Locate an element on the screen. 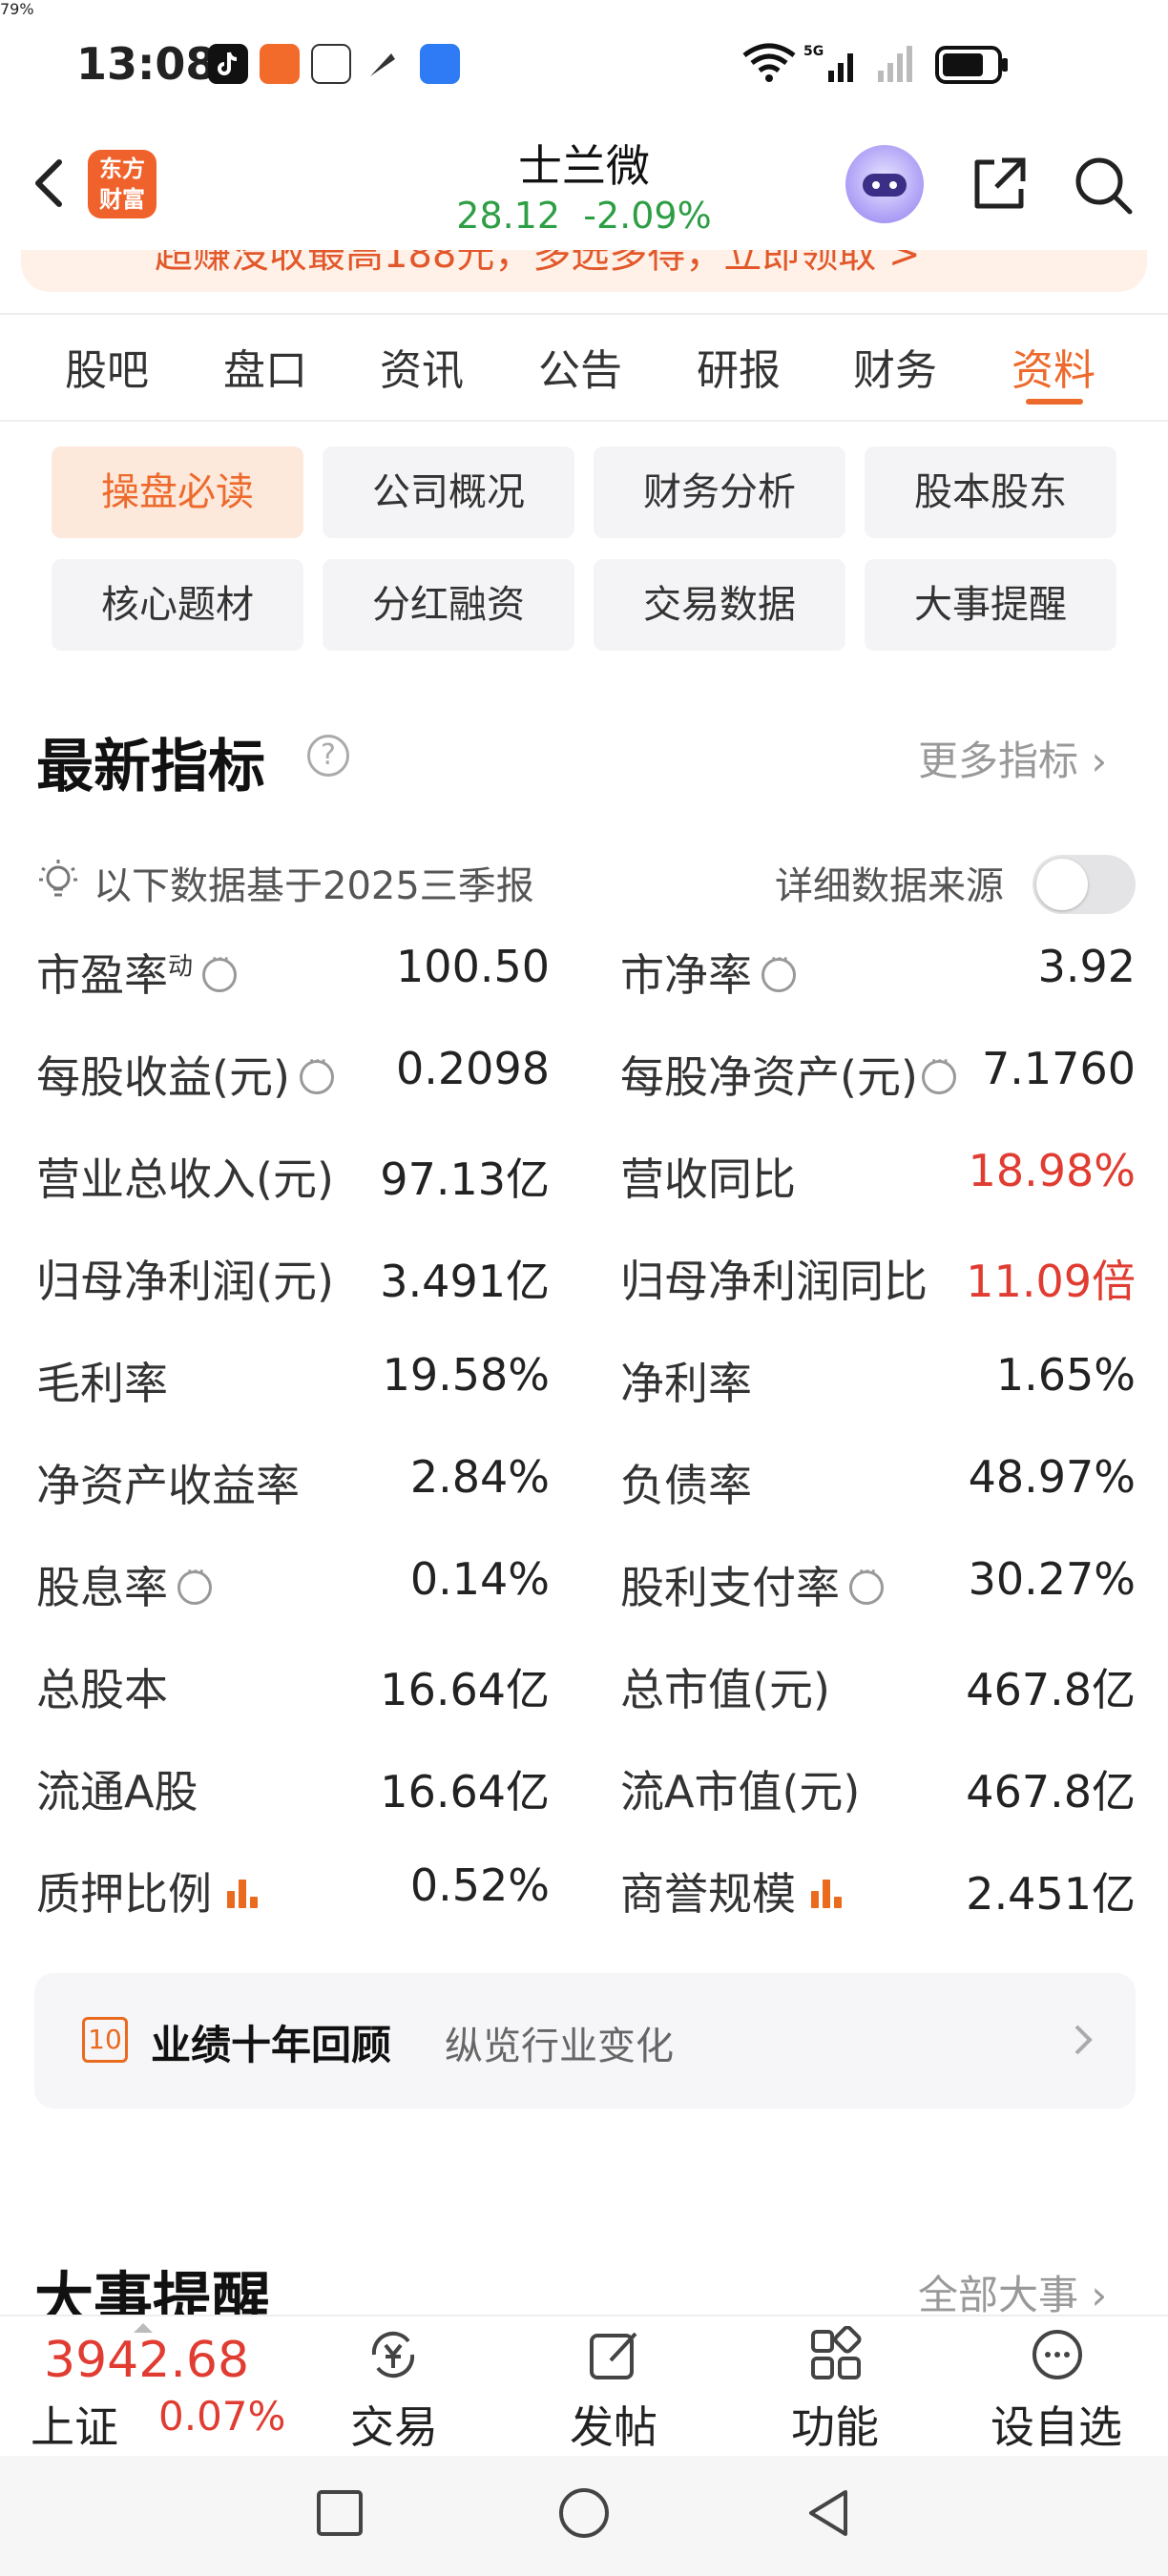 The width and height of the screenshot is (1168, 2576). share-icon is located at coordinates (1000, 184).